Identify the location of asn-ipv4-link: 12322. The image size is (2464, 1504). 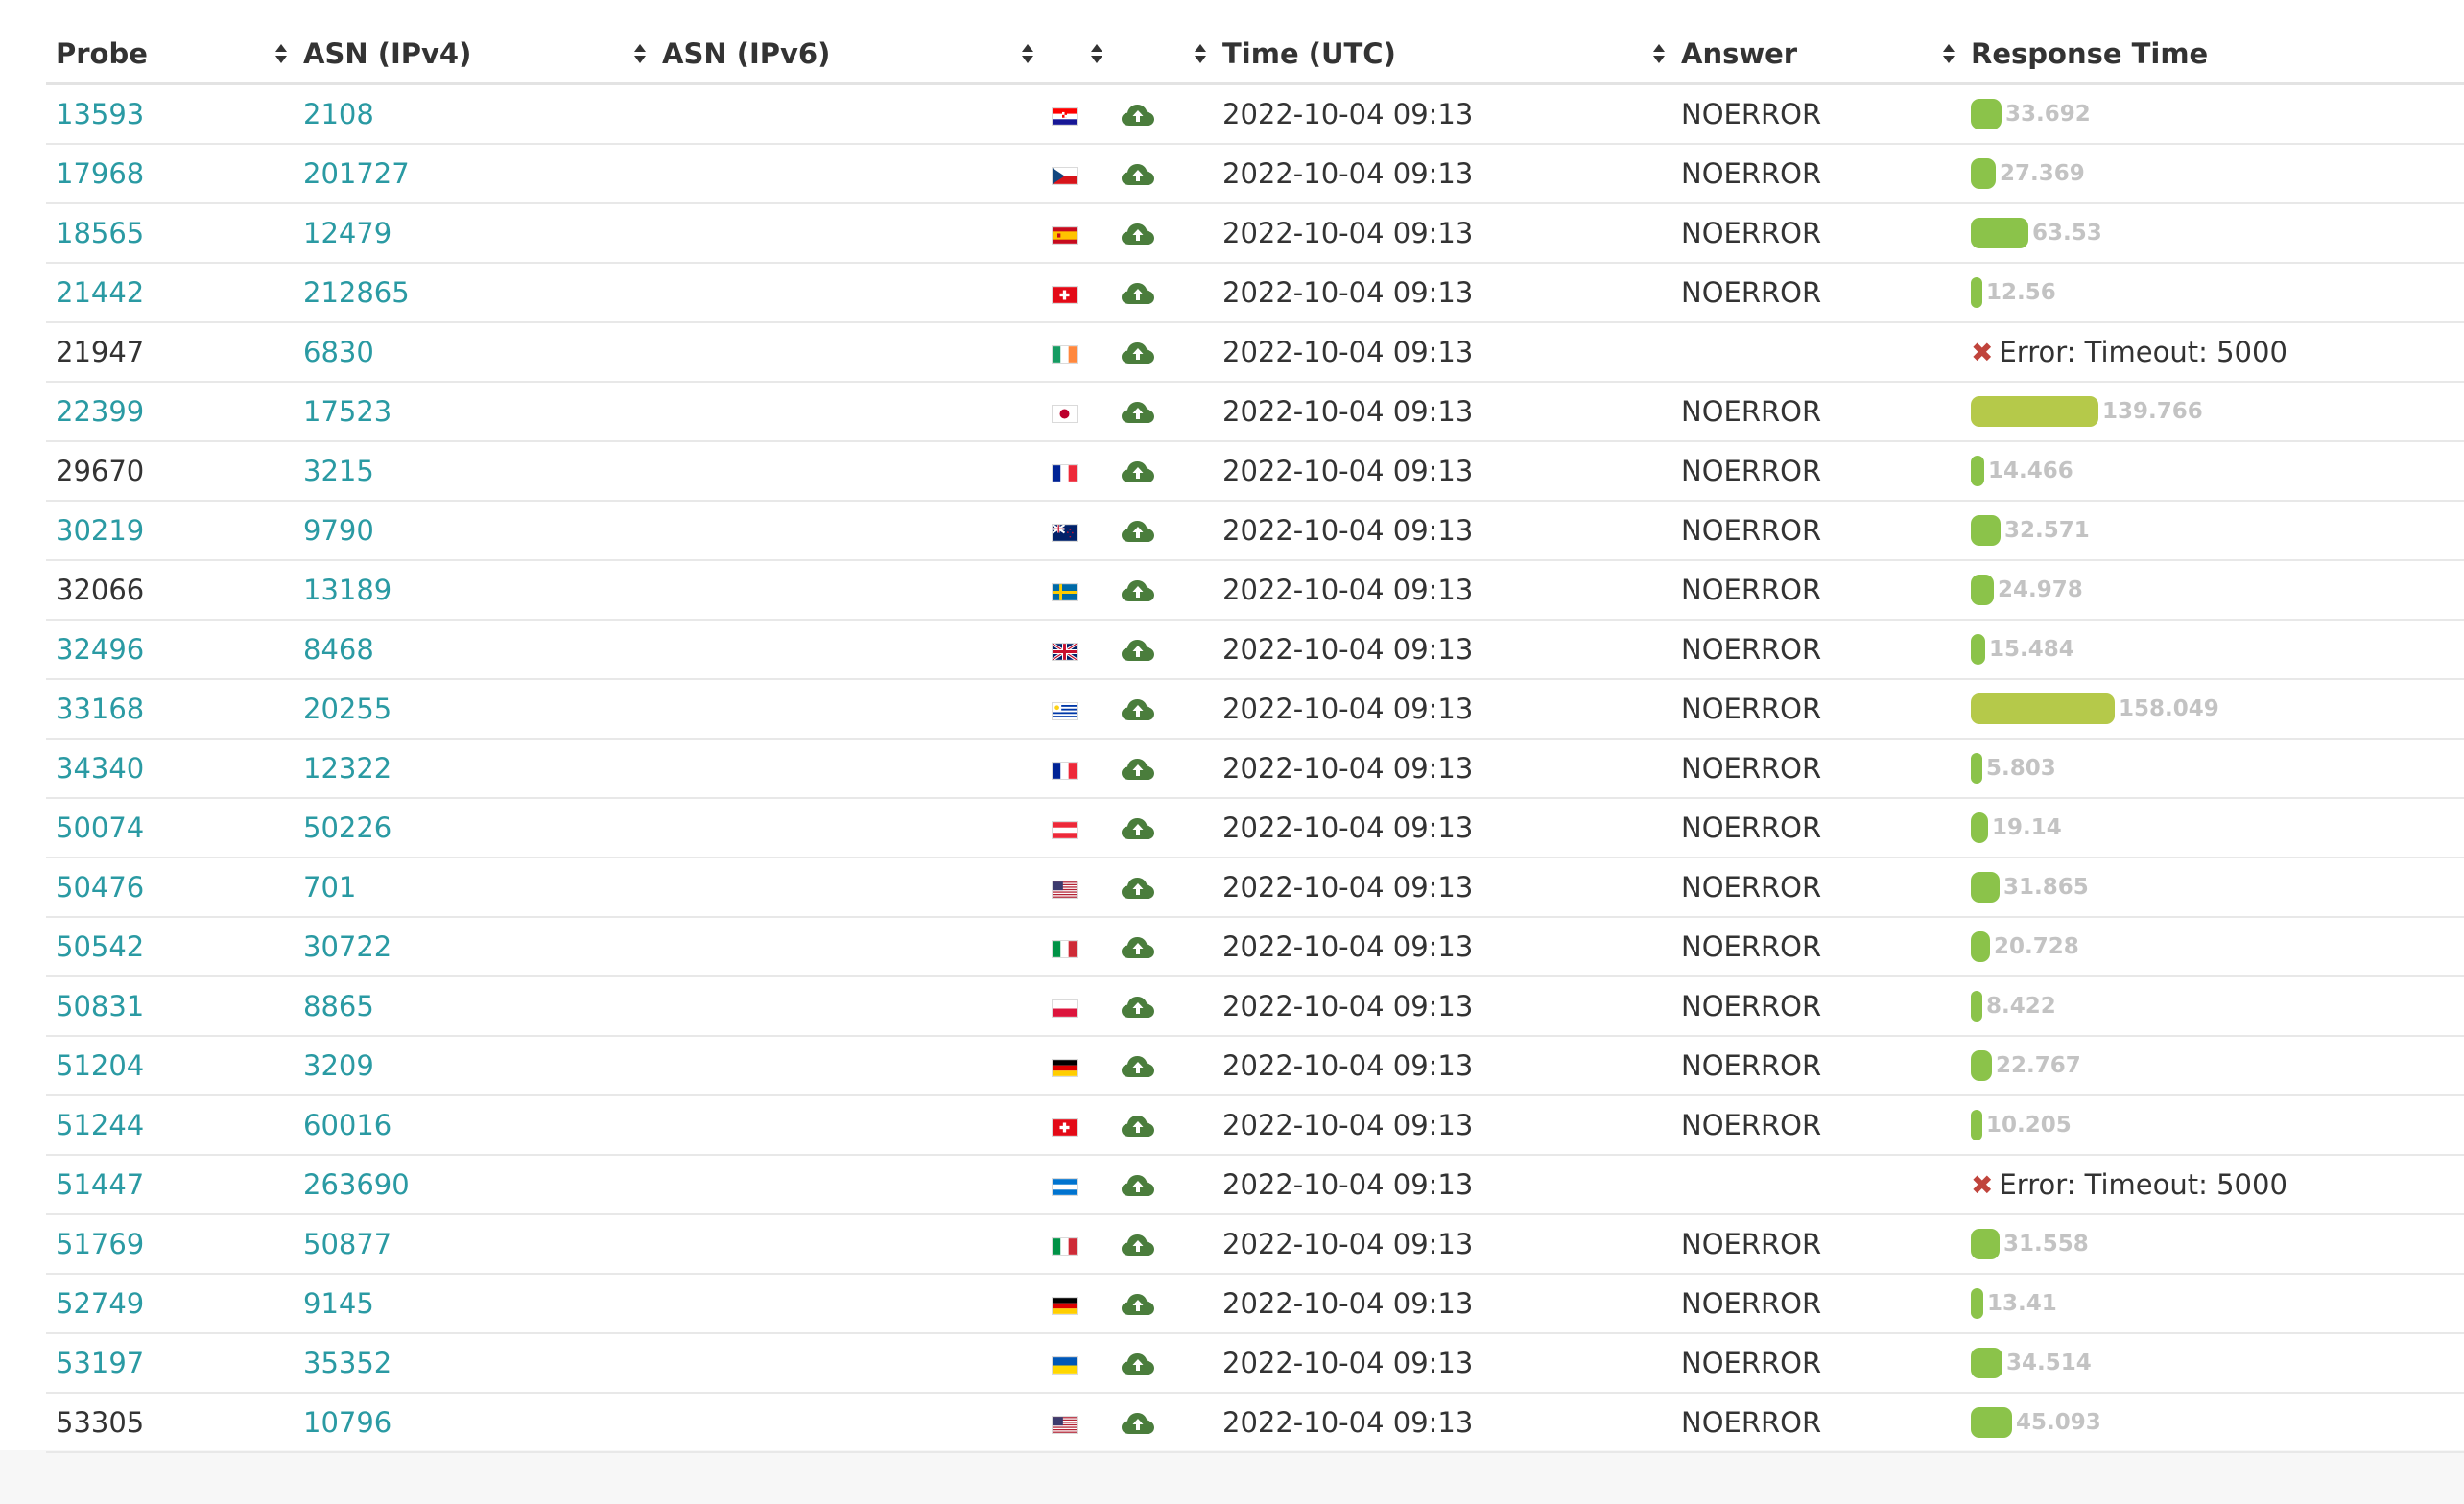
(347, 768).